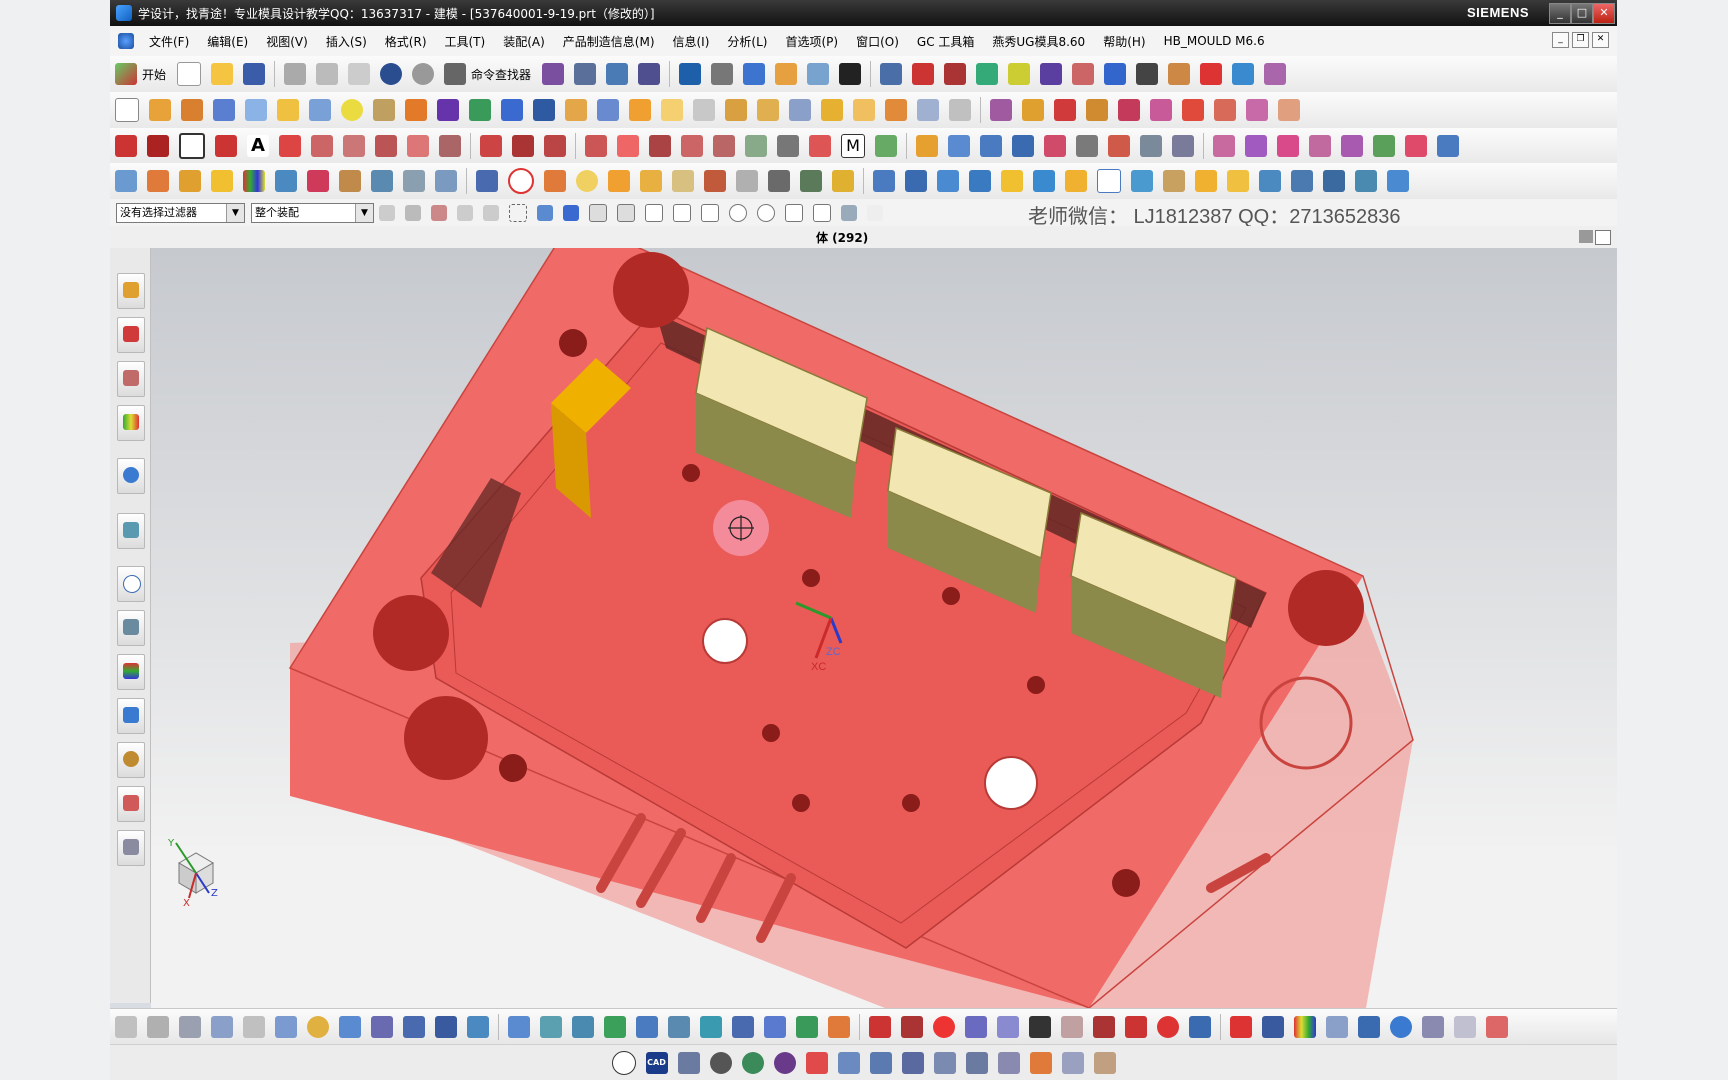 This screenshot has width=1728, height=1080. Describe the element at coordinates (350, 1027) in the screenshot. I see `cooling-tool-icon` at that location.